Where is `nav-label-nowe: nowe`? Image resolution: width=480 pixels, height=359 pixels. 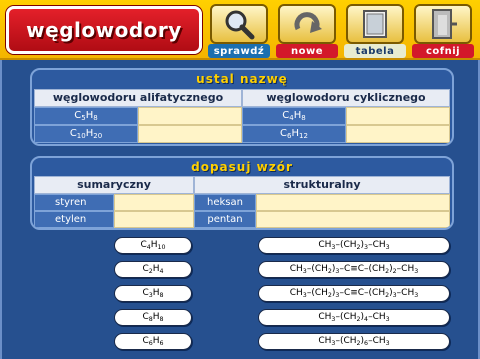
nav-label-nowe: nowe is located at coordinates (307, 51).